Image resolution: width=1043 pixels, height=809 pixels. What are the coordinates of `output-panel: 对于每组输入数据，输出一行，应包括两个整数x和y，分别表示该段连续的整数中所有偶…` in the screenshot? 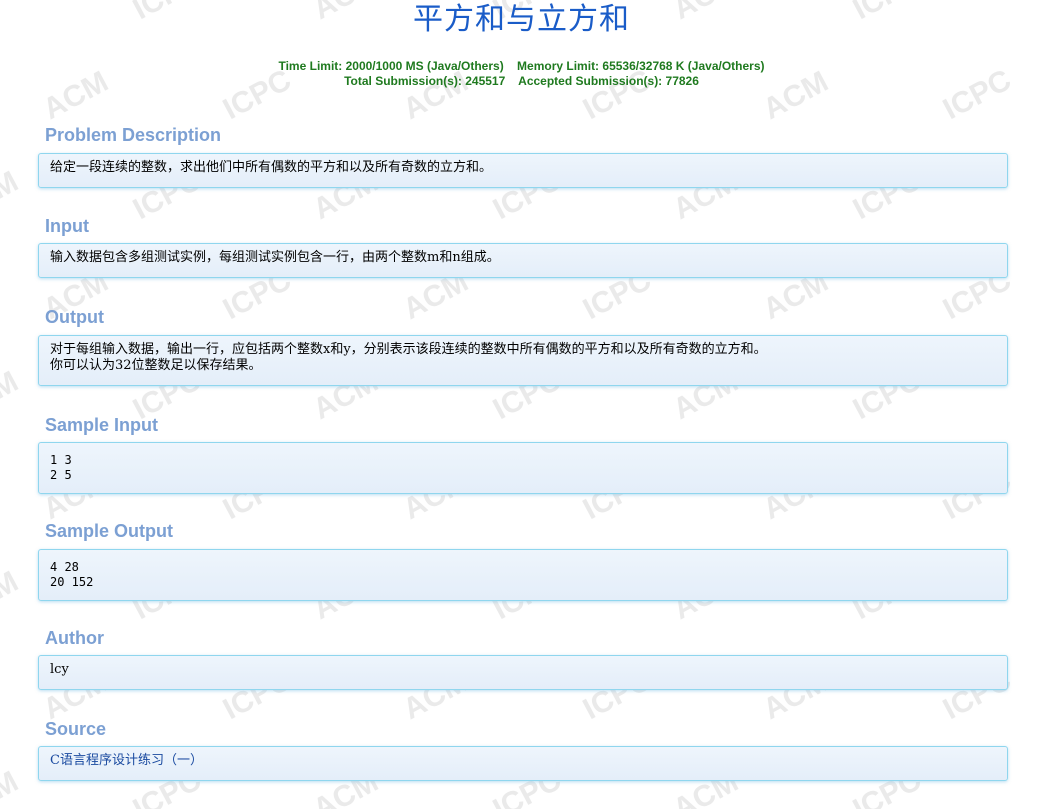 It's located at (523, 360).